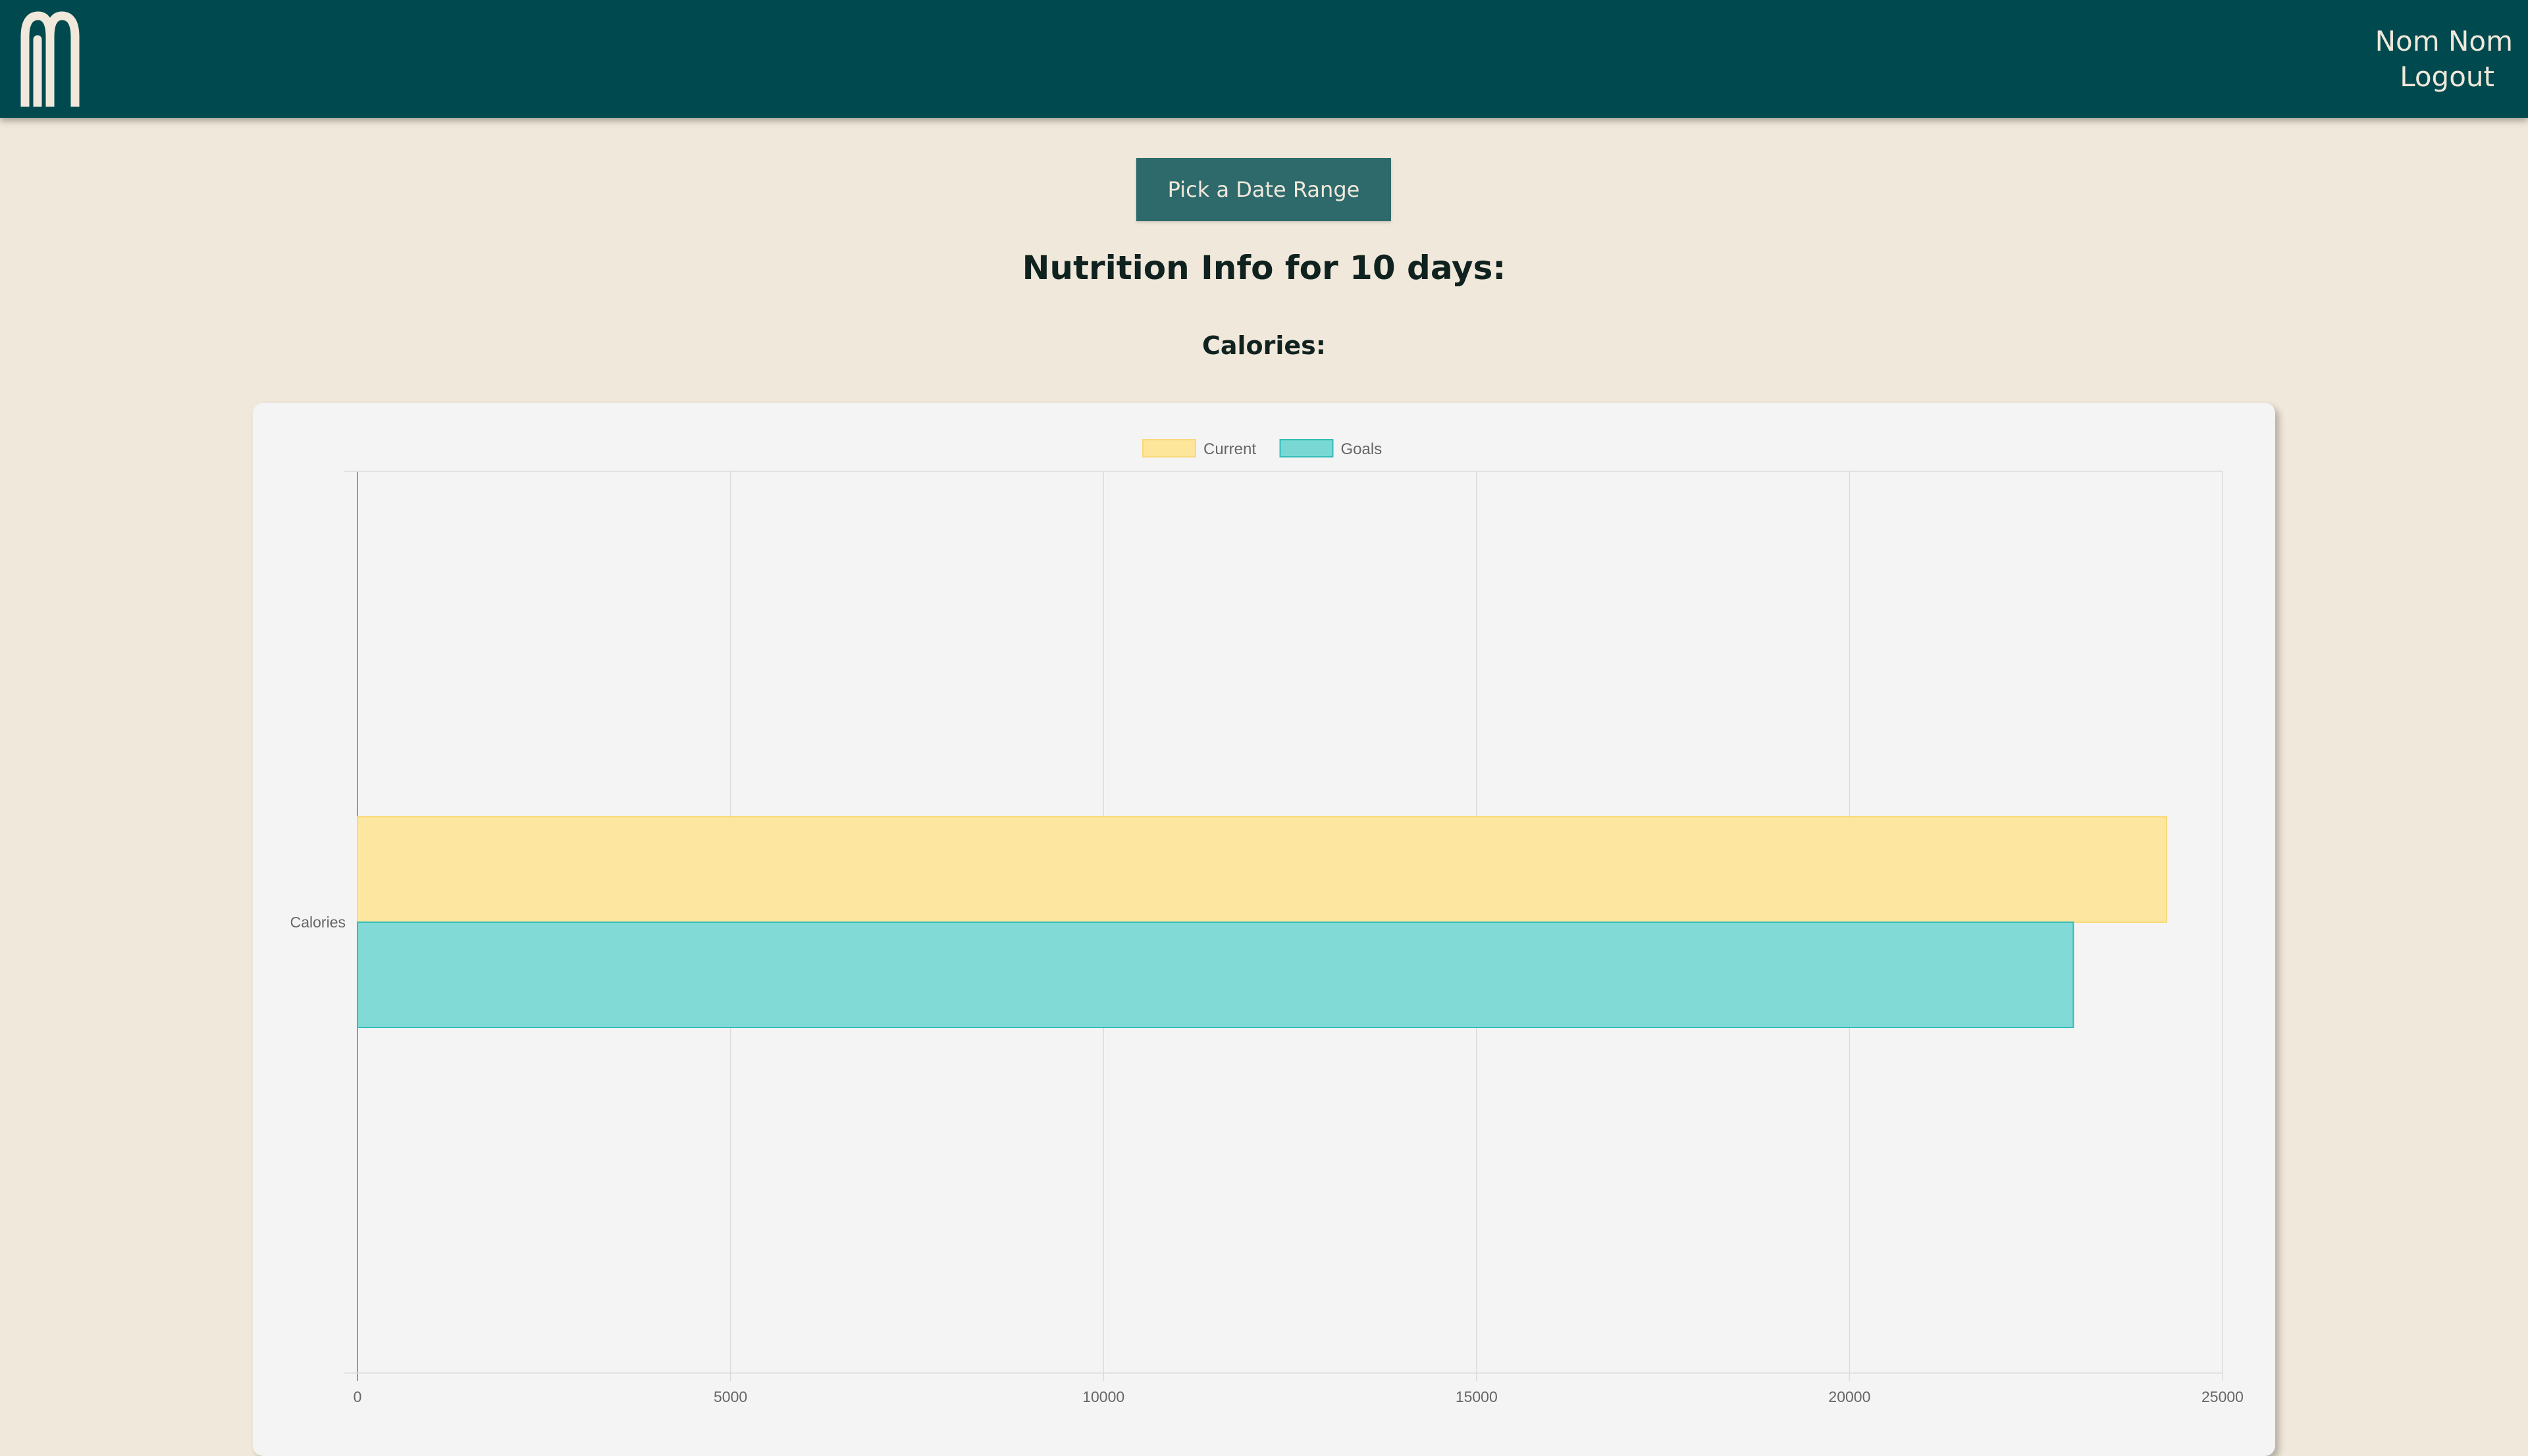 This screenshot has height=1456, width=2528. What do you see at coordinates (358, 1396) in the screenshot?
I see `x-tick-label: 0` at bounding box center [358, 1396].